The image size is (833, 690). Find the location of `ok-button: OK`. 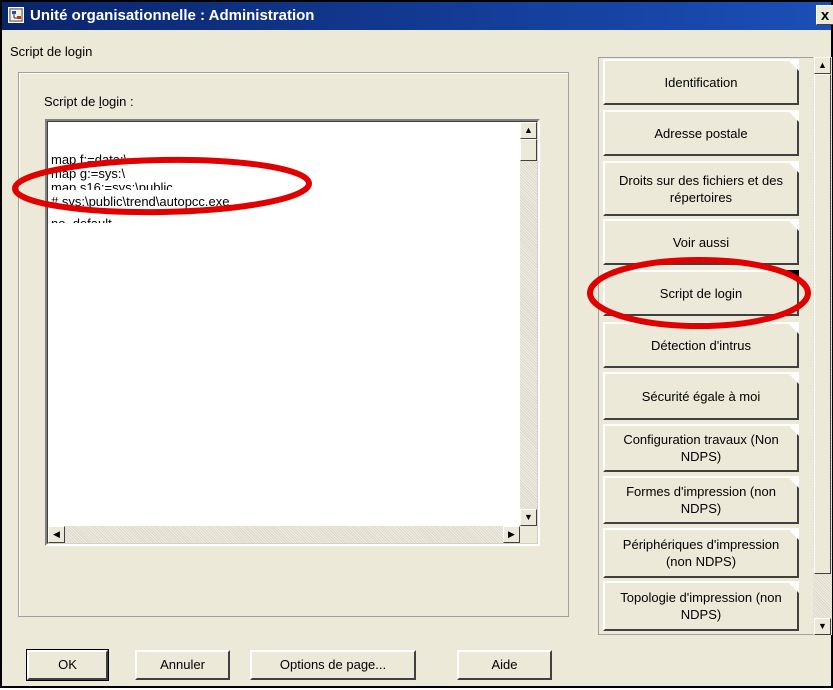

ok-button: OK is located at coordinates (67, 665).